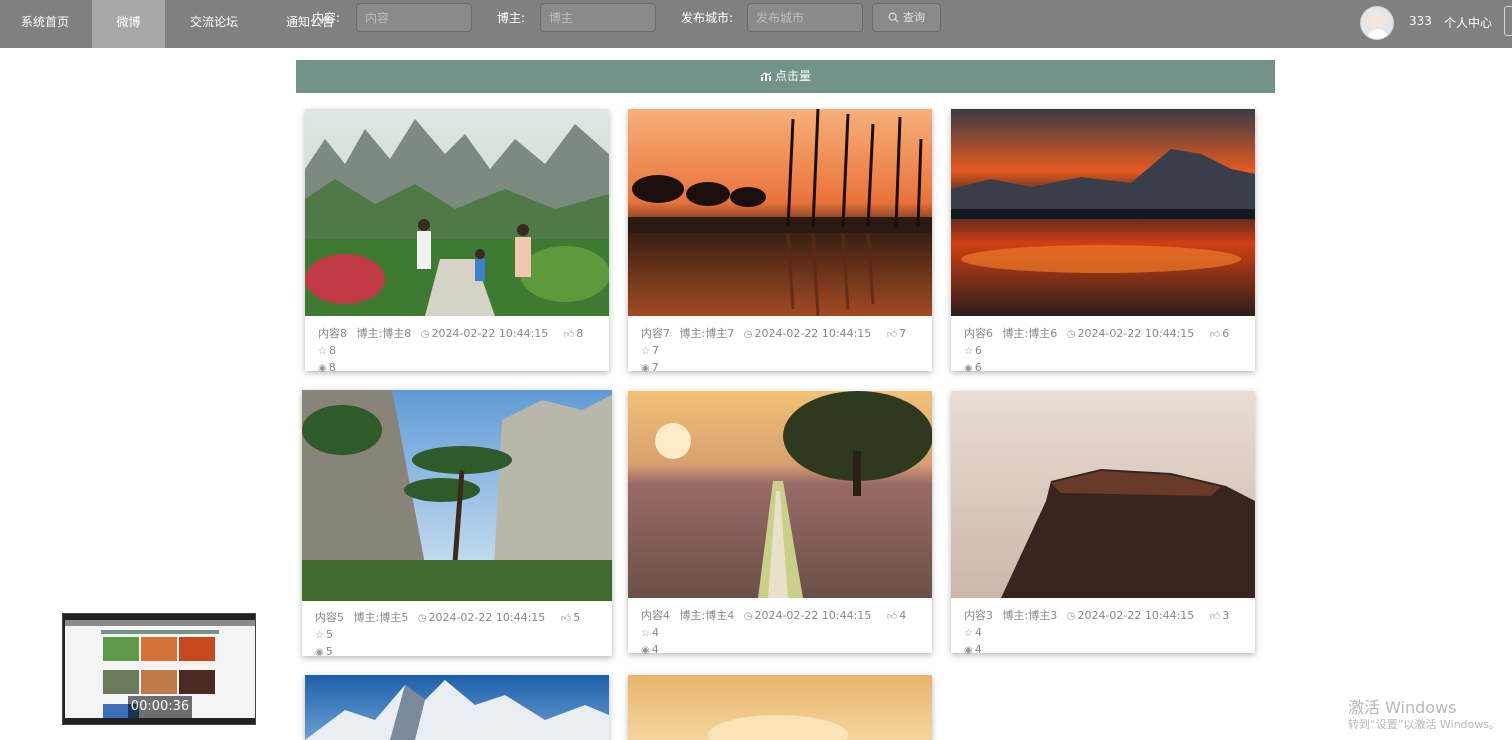  Describe the element at coordinates (978, 367) in the screenshot. I see `post-views: 6` at that location.